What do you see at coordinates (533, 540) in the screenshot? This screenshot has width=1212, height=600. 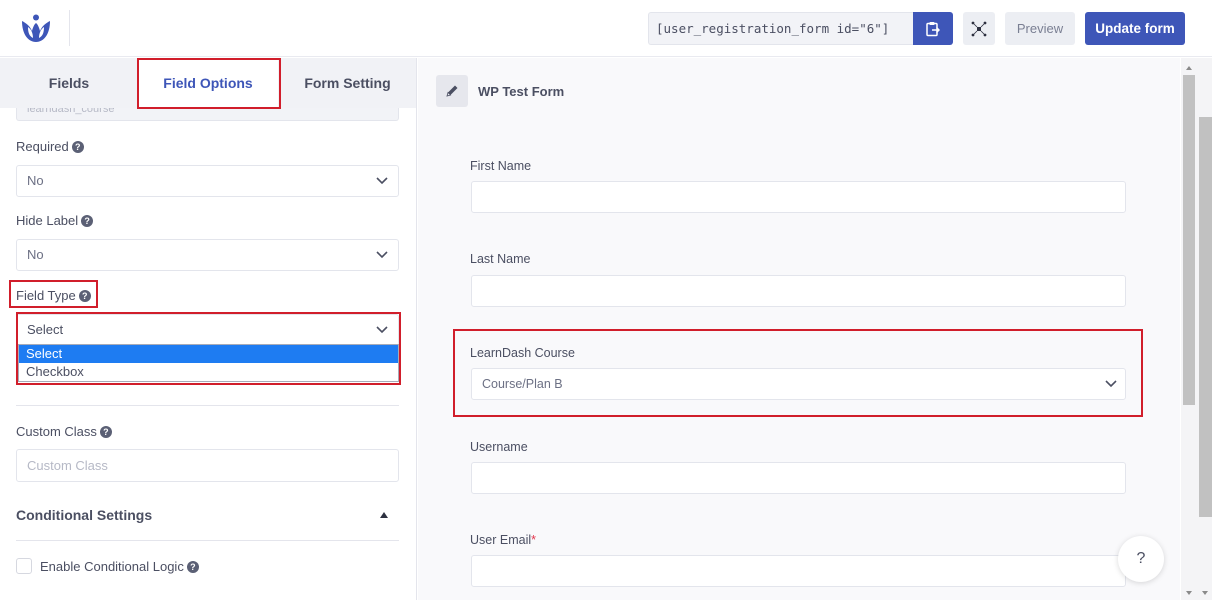 I see `required-asterisk: *` at bounding box center [533, 540].